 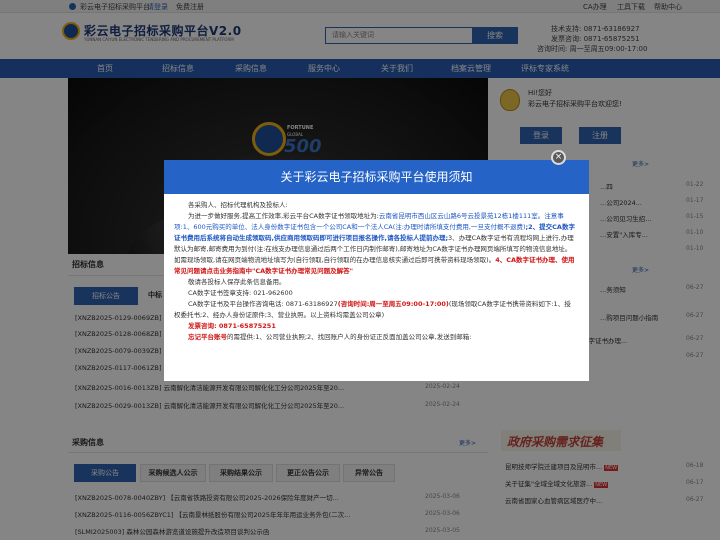 What do you see at coordinates (238, 205) in the screenshot?
I see `modal-greeting: 各采购人、招标代理机构及投标人:` at bounding box center [238, 205].